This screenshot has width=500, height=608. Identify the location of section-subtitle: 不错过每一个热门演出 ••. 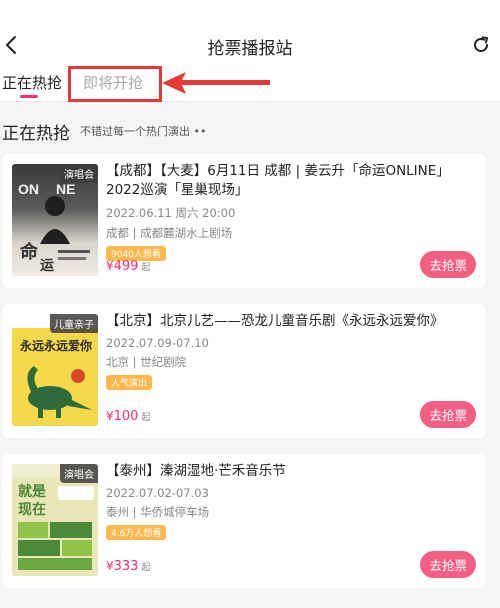
(143, 131).